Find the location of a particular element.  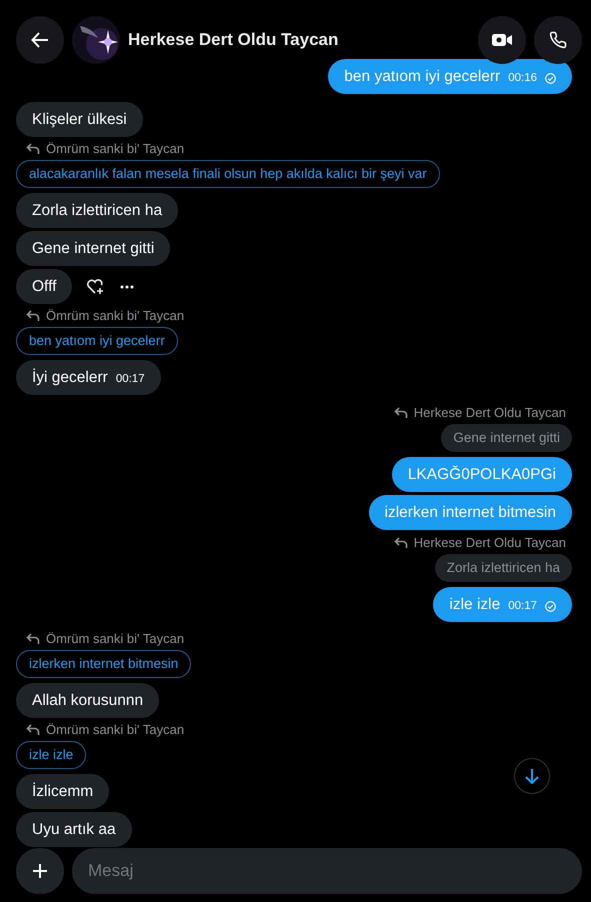

quoted-message: izlerken internet bitmesin is located at coordinates (104, 664).